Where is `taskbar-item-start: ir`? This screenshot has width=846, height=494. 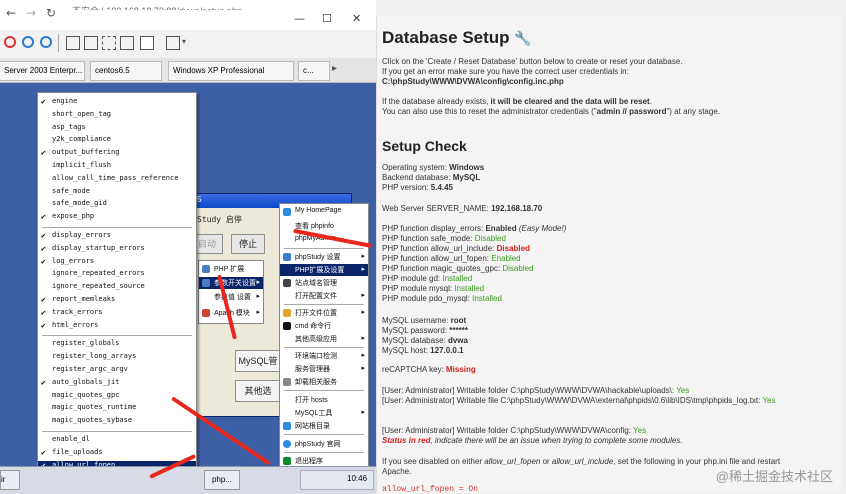
taskbar-item-start: ir is located at coordinates (10, 480).